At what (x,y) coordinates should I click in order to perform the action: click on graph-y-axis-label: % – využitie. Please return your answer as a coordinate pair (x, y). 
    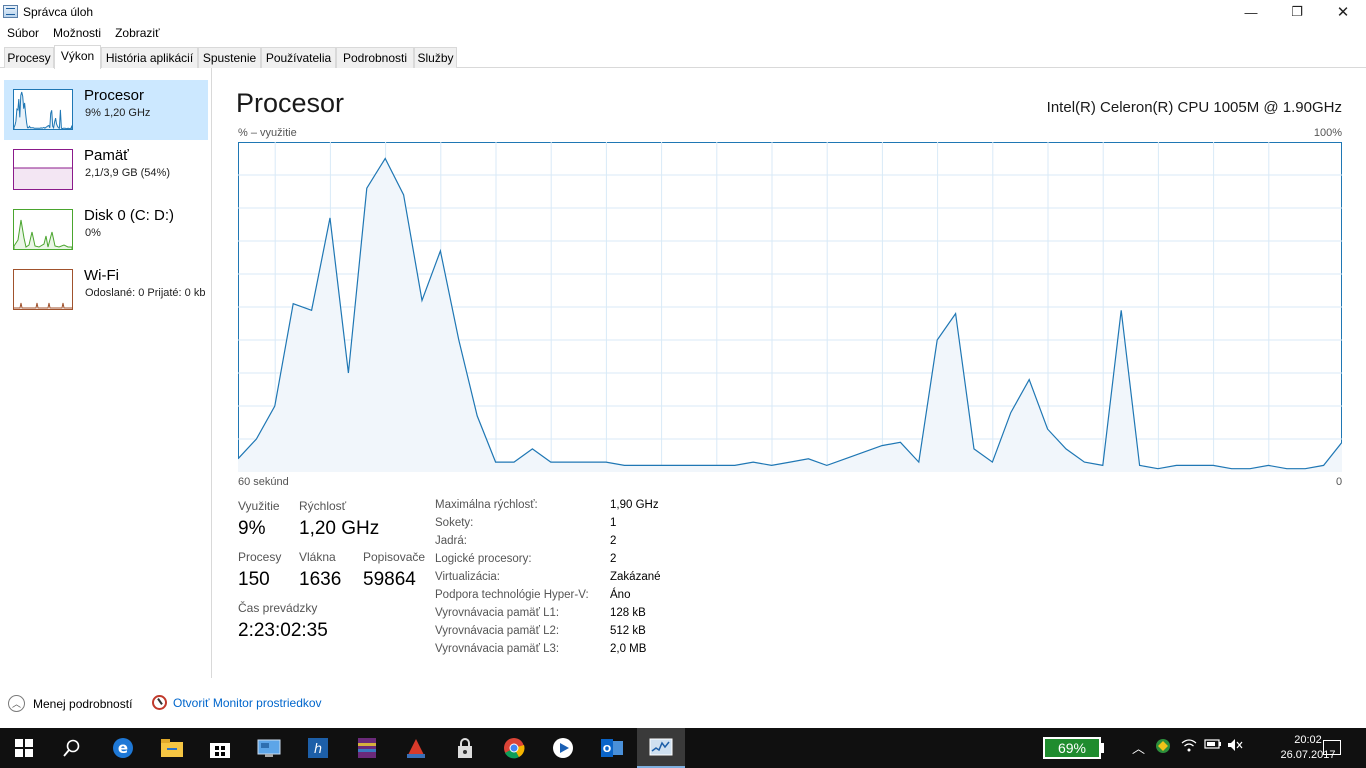
    Looking at the image, I should click on (267, 133).